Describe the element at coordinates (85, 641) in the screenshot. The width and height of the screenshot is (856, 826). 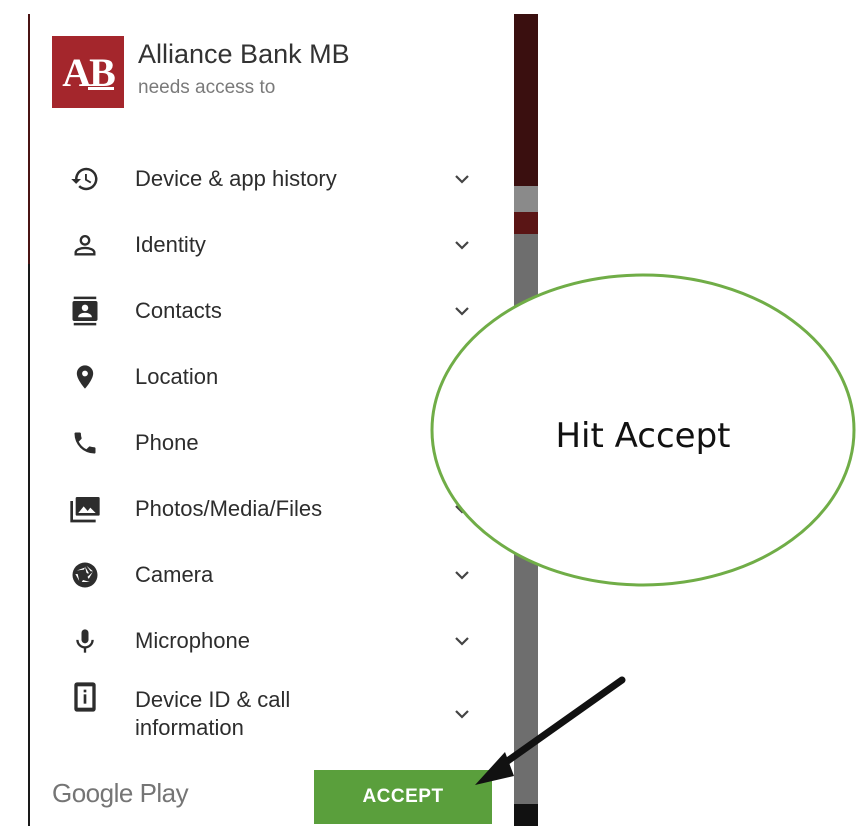
I see `microphone-icon` at that location.